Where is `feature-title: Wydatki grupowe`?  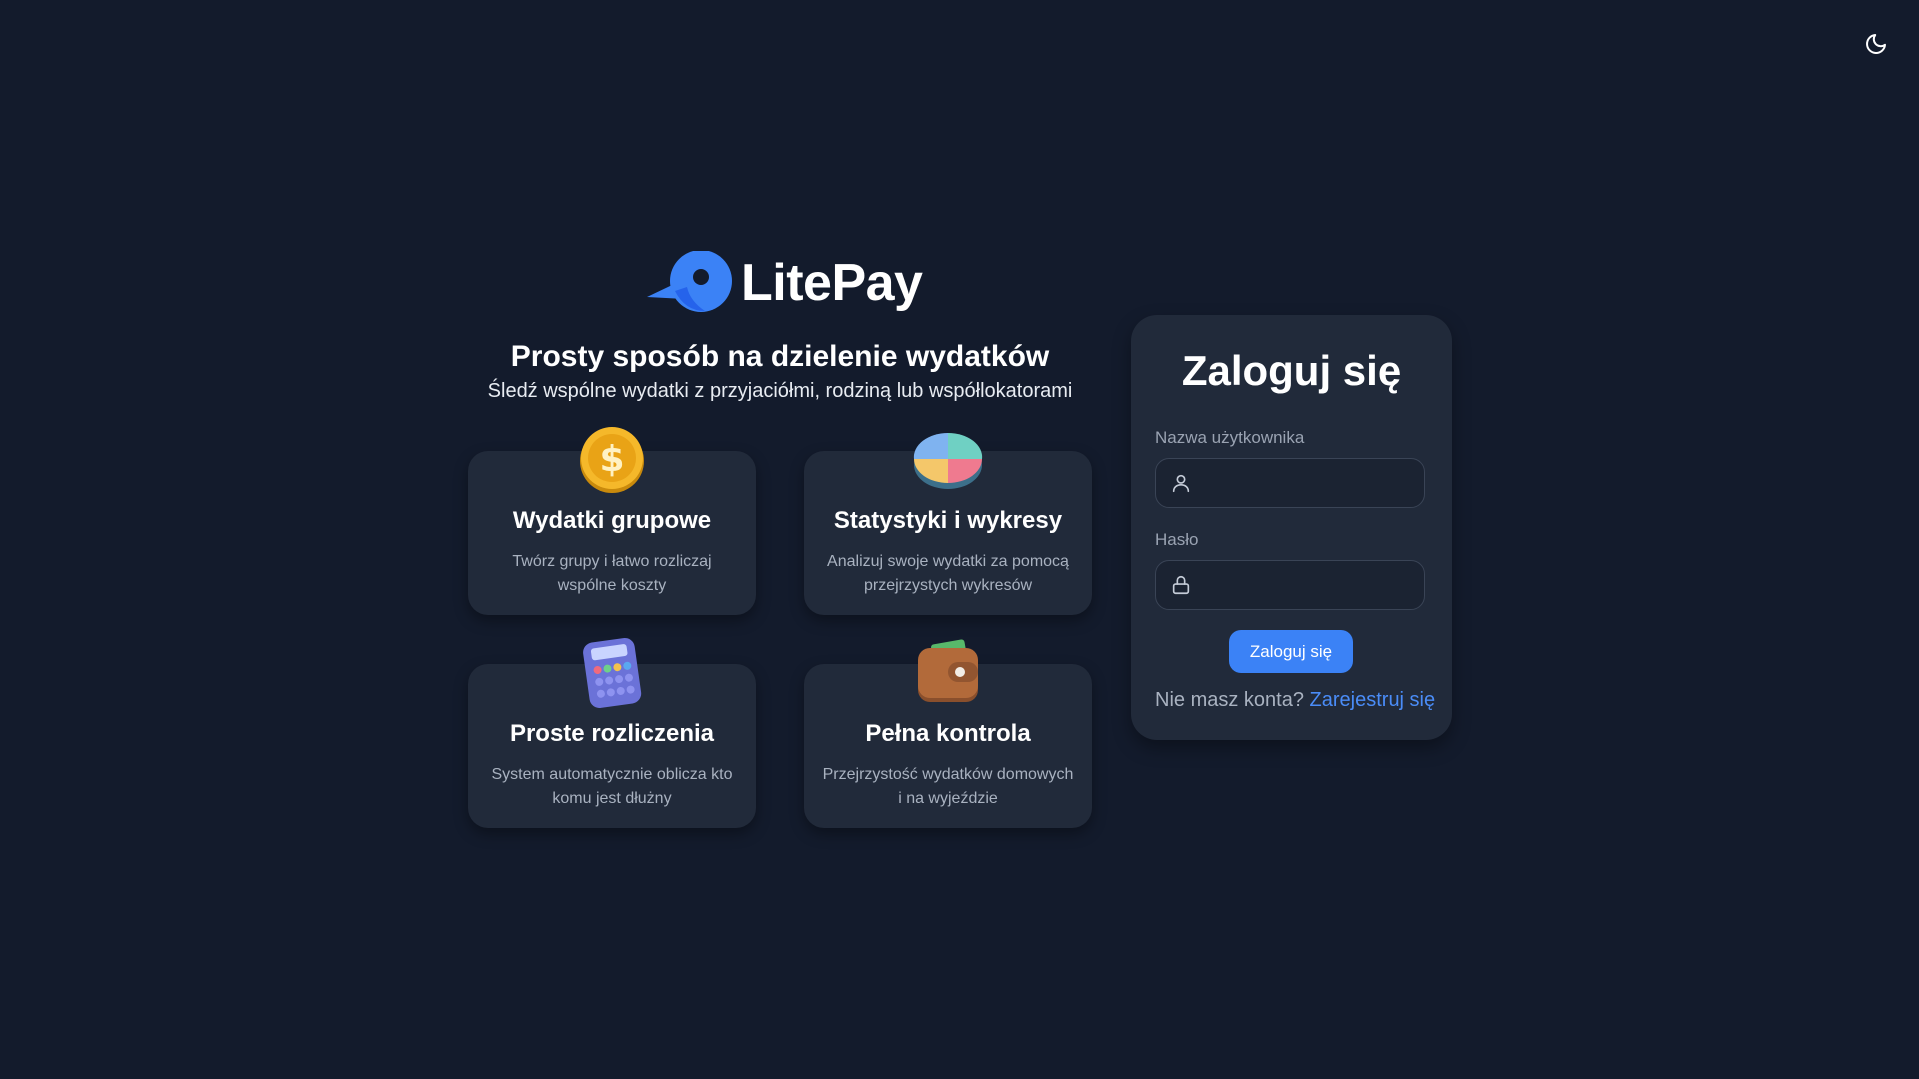
feature-title: Wydatki grupowe is located at coordinates (612, 520).